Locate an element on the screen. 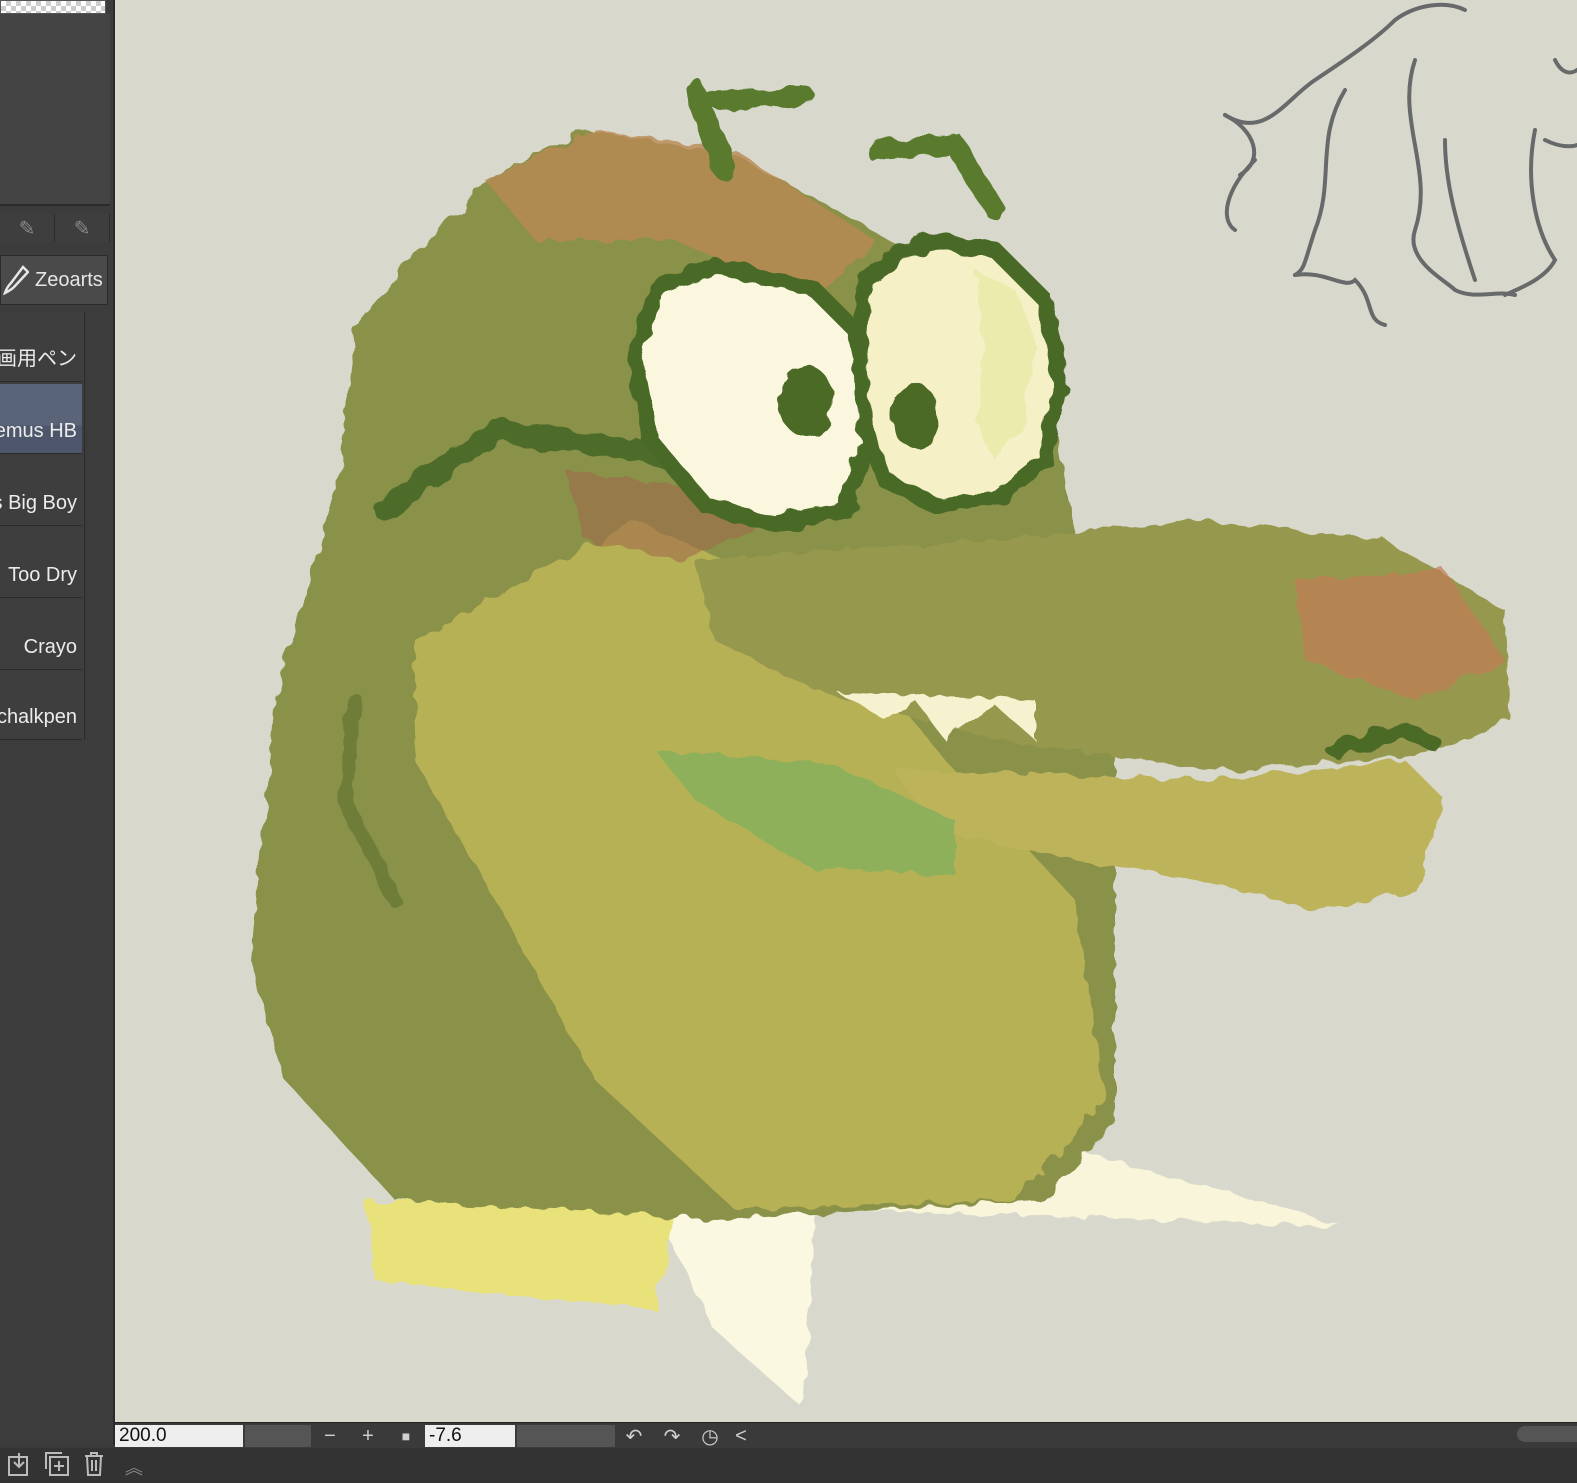 Image resolution: width=1577 pixels, height=1483 pixels. list-item: Crayo is located at coordinates (41, 635).